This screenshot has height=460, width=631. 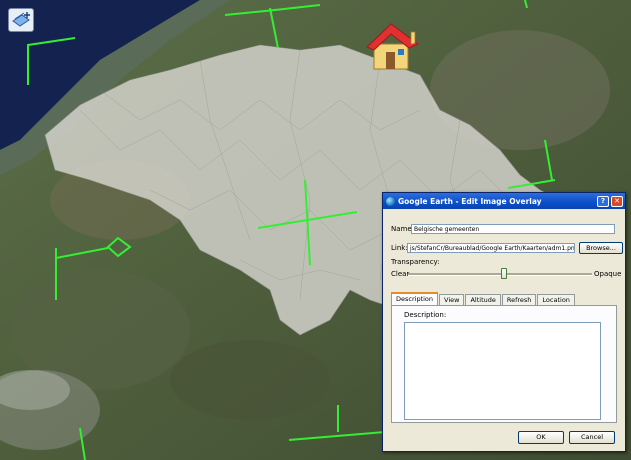 I want to click on house-icon, so click(x=393, y=47).